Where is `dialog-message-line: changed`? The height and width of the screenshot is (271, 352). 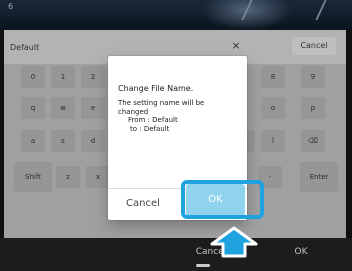 dialog-message-line: changed is located at coordinates (133, 111).